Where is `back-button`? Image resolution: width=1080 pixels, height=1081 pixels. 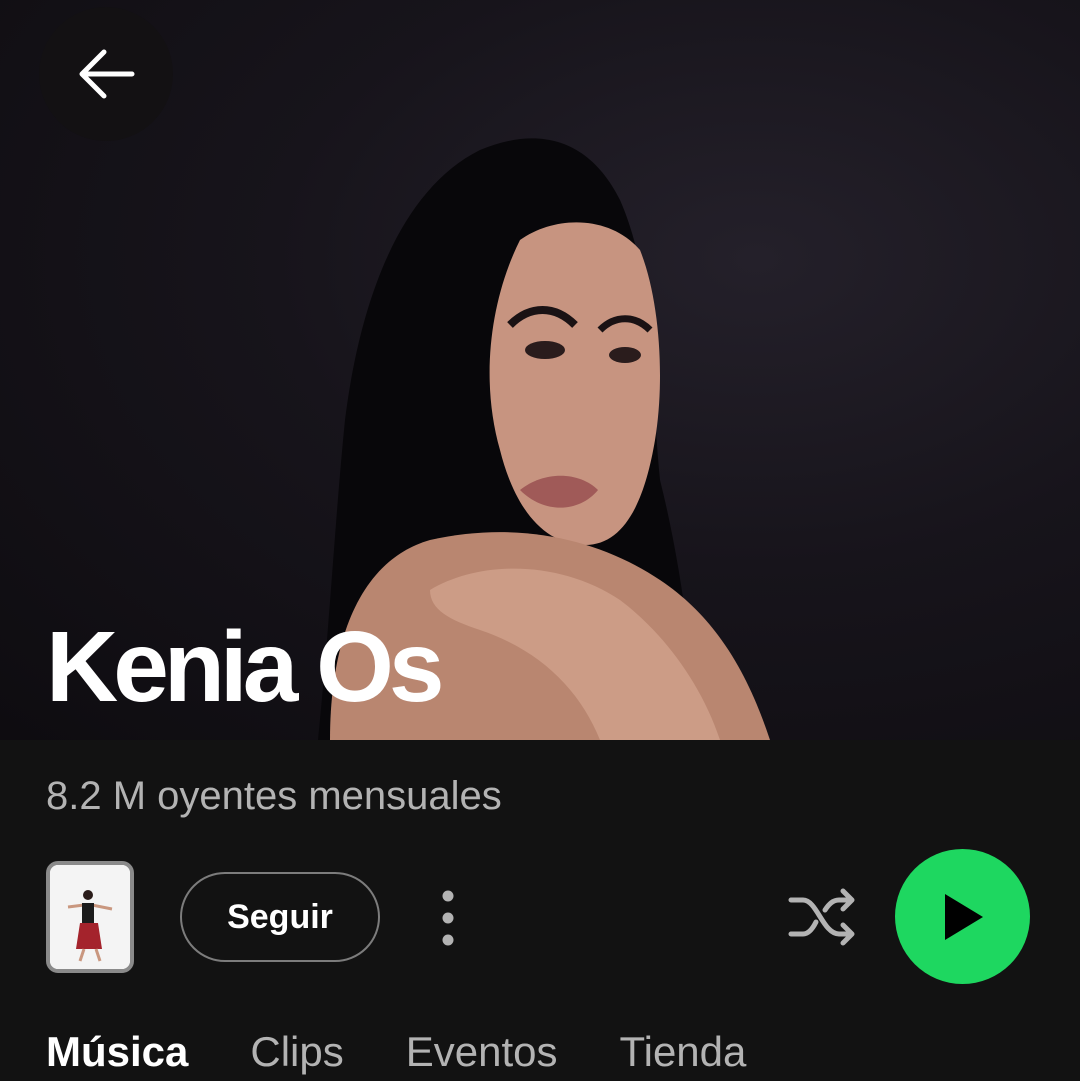 back-button is located at coordinates (106, 74).